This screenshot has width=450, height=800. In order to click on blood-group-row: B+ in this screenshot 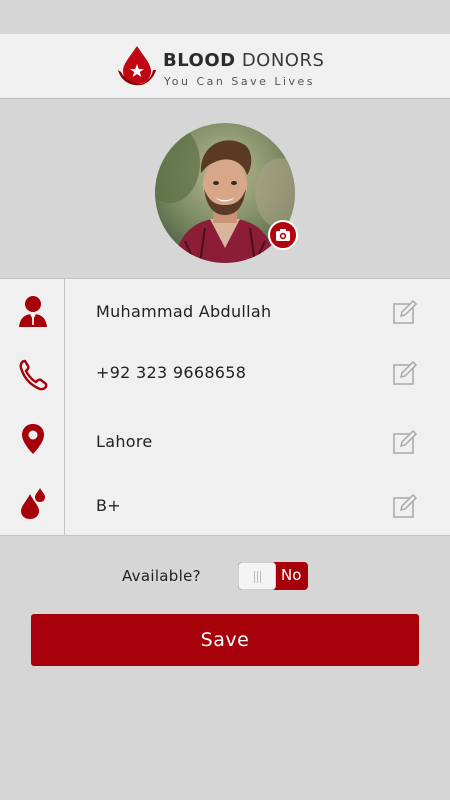, I will do `click(225, 503)`.